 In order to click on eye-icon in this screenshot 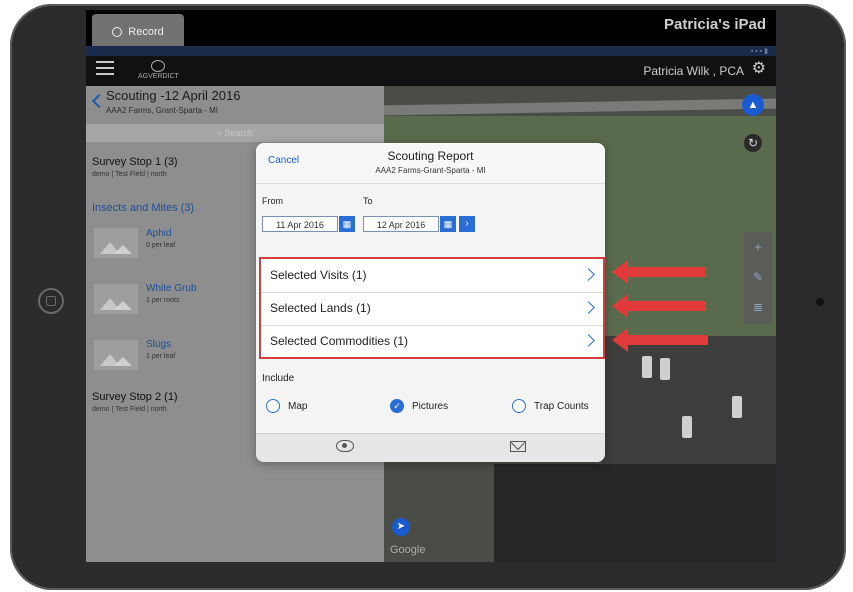, I will do `click(345, 446)`.